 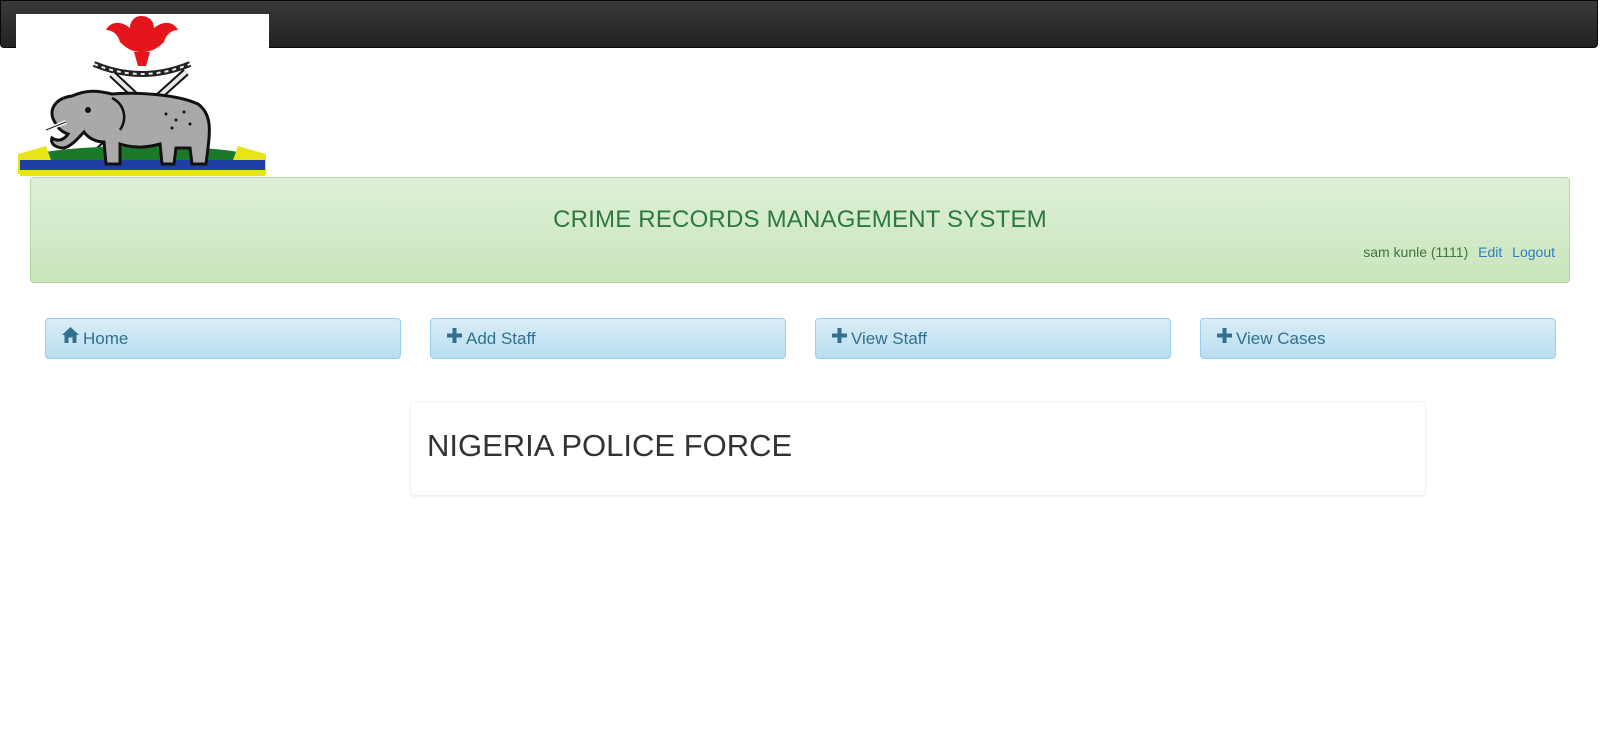 I want to click on nav-add-staff-button: Add Staff, so click(x=608, y=338).